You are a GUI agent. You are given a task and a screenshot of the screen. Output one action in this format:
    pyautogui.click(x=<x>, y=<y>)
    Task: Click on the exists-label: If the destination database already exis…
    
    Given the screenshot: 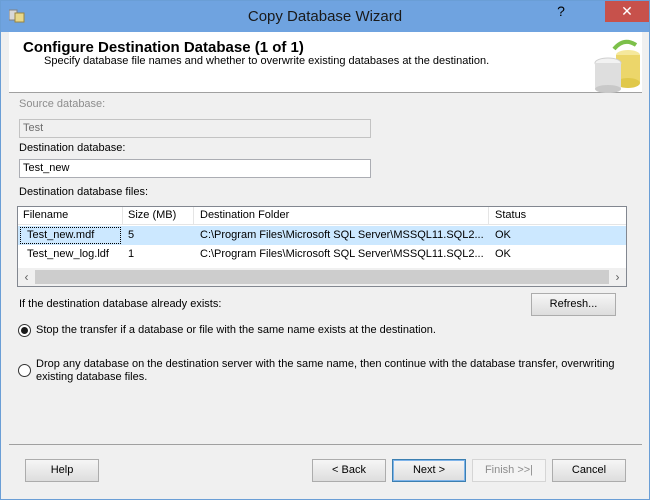 What is the action you would take?
    pyautogui.click(x=120, y=304)
    